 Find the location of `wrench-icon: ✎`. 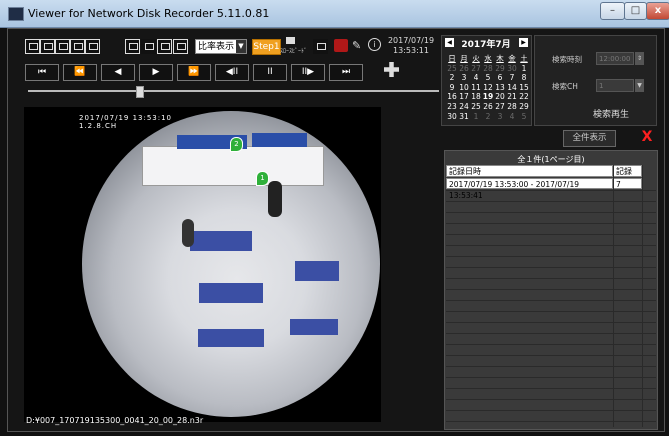

wrench-icon: ✎ is located at coordinates (356, 45).